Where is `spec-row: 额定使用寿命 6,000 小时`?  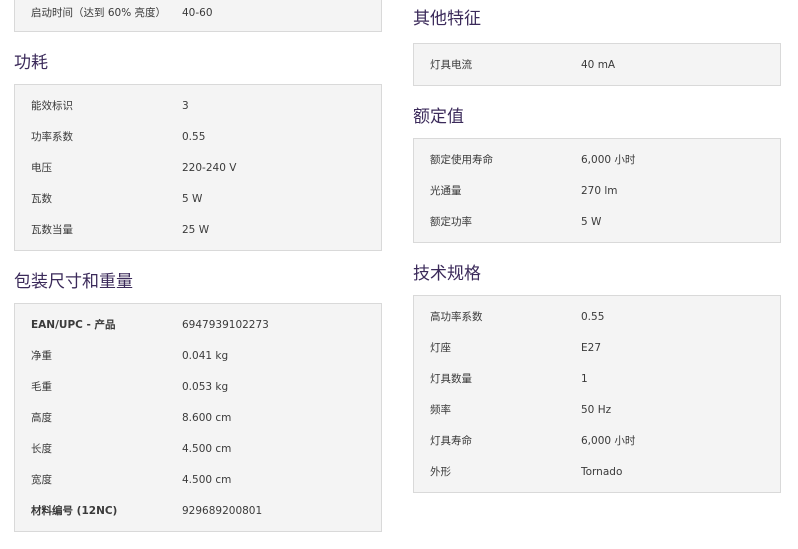 spec-row: 额定使用寿命 6,000 小时 is located at coordinates (597, 159).